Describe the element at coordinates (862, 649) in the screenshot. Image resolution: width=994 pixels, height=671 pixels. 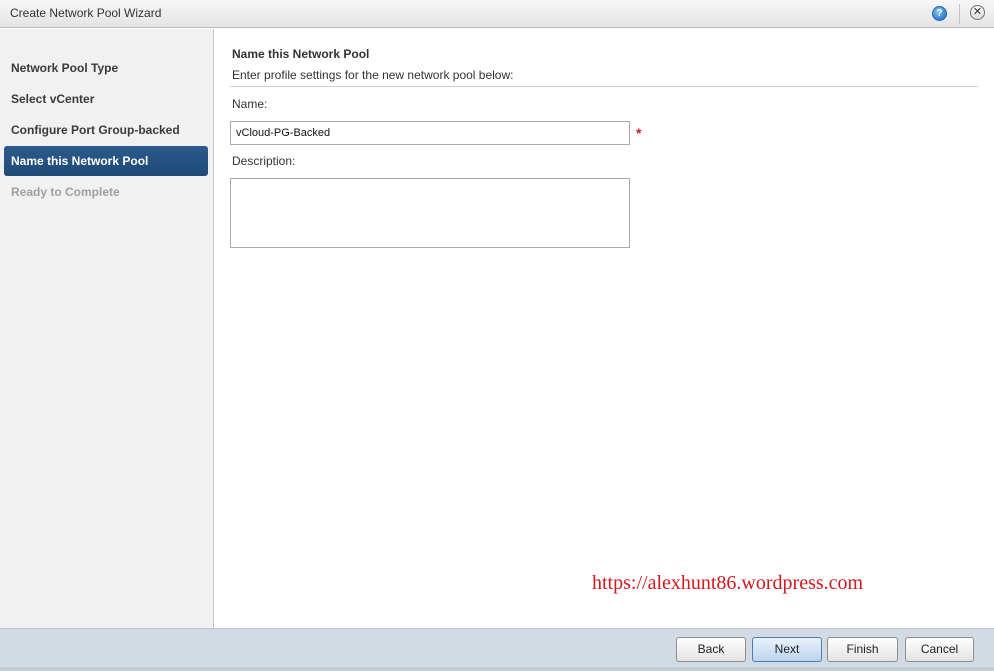
I see `finish-button: Finish` at that location.